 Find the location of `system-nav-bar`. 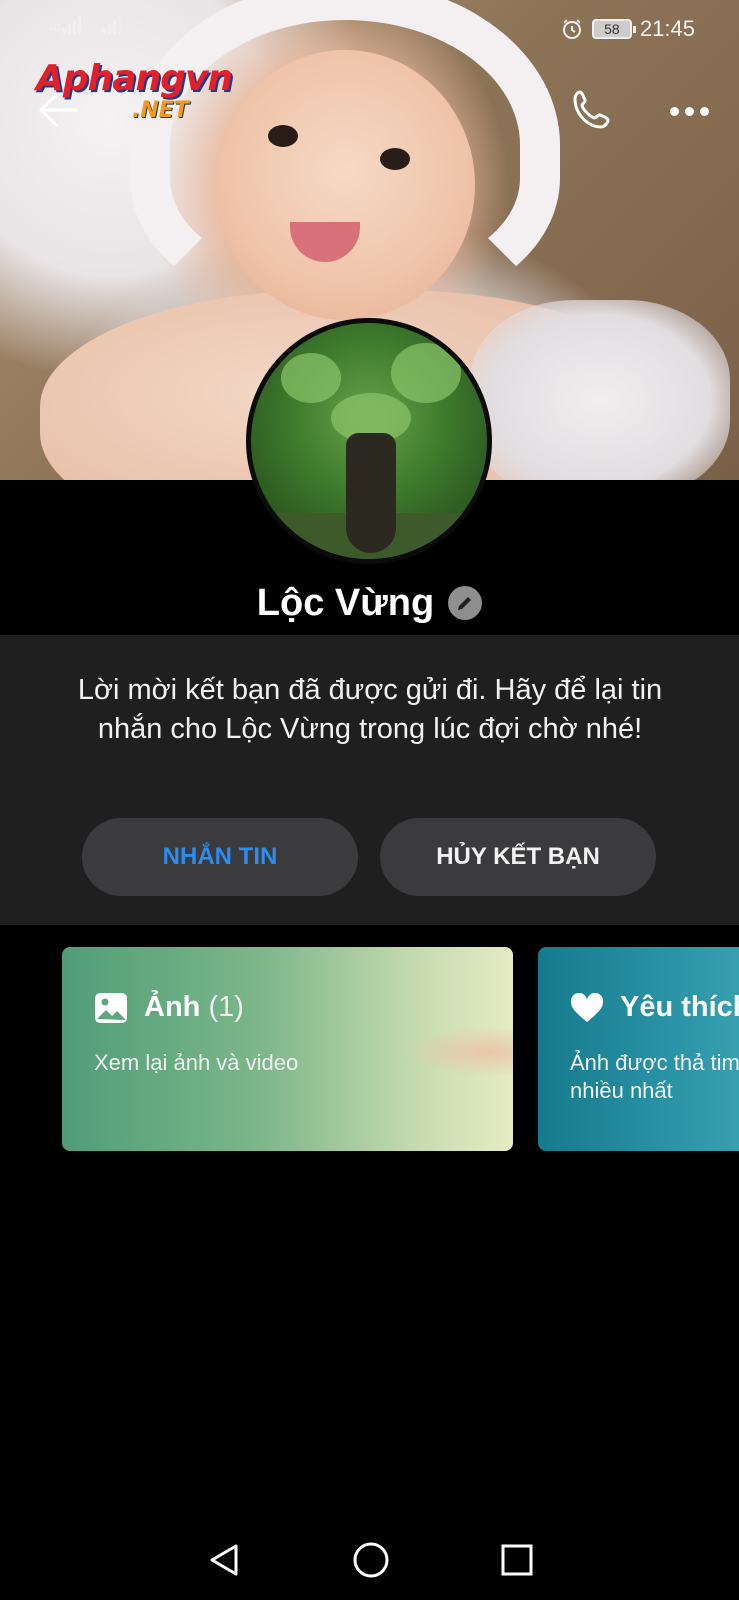

system-nav-bar is located at coordinates (369, 1560).